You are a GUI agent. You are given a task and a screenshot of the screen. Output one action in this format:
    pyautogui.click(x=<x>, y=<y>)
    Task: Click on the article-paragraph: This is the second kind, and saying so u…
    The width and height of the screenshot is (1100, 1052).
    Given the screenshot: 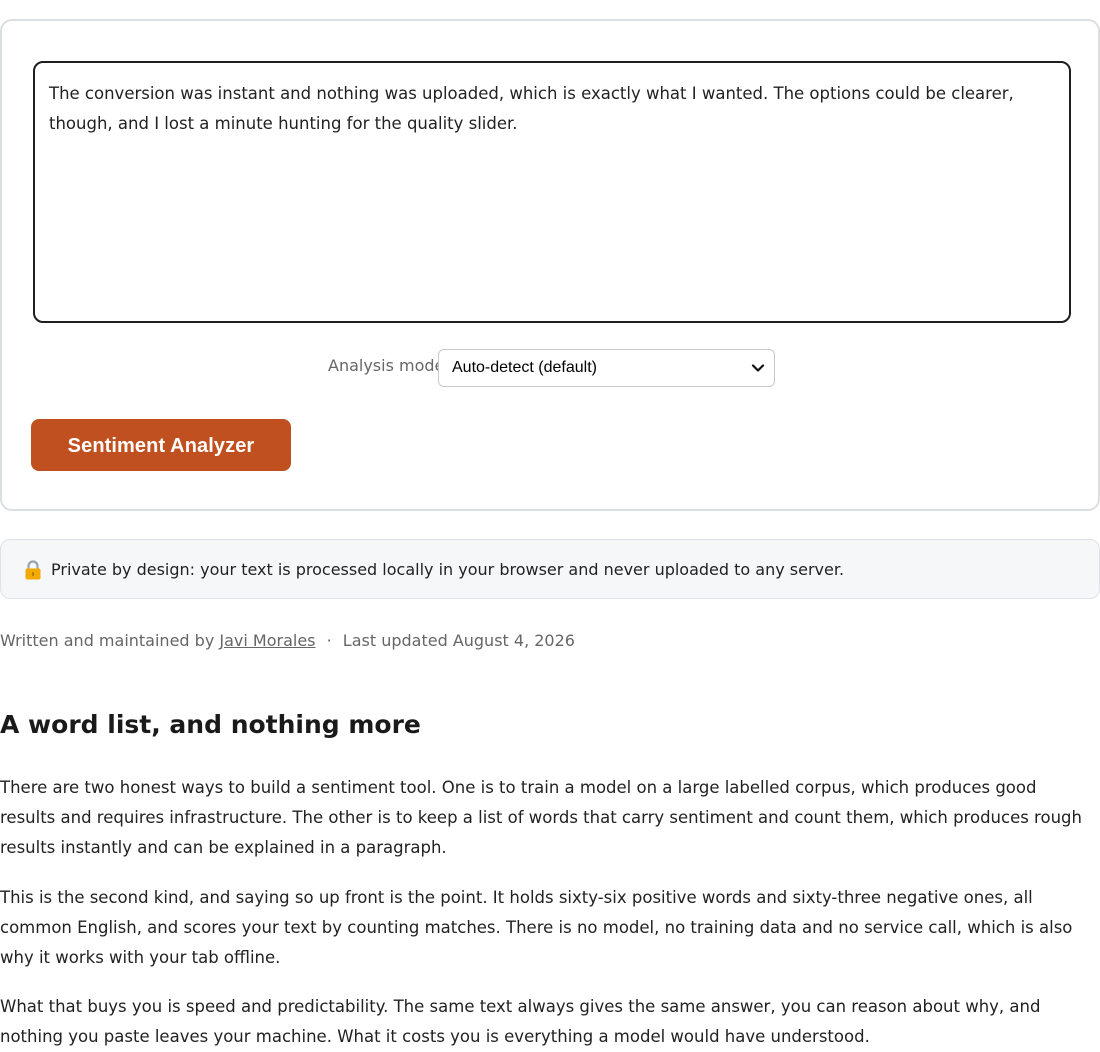 What is the action you would take?
    pyautogui.click(x=536, y=927)
    